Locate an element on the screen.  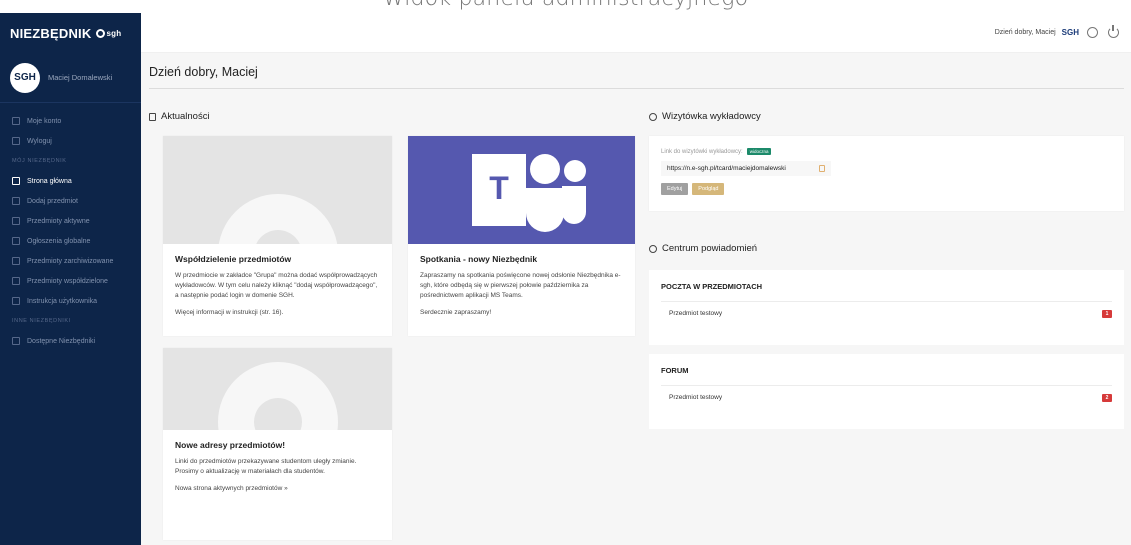
news-section-title: Aktualności is located at coordinates (179, 116).